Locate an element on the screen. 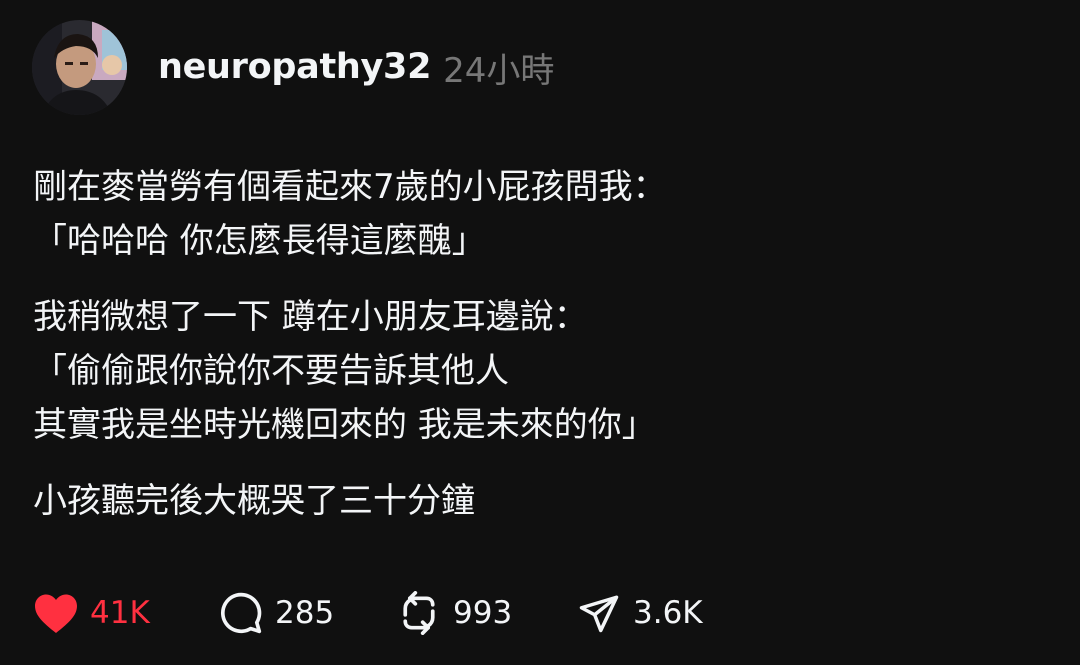 The width and height of the screenshot is (1080, 665). post-timestamp: 24小時 is located at coordinates (499, 70).